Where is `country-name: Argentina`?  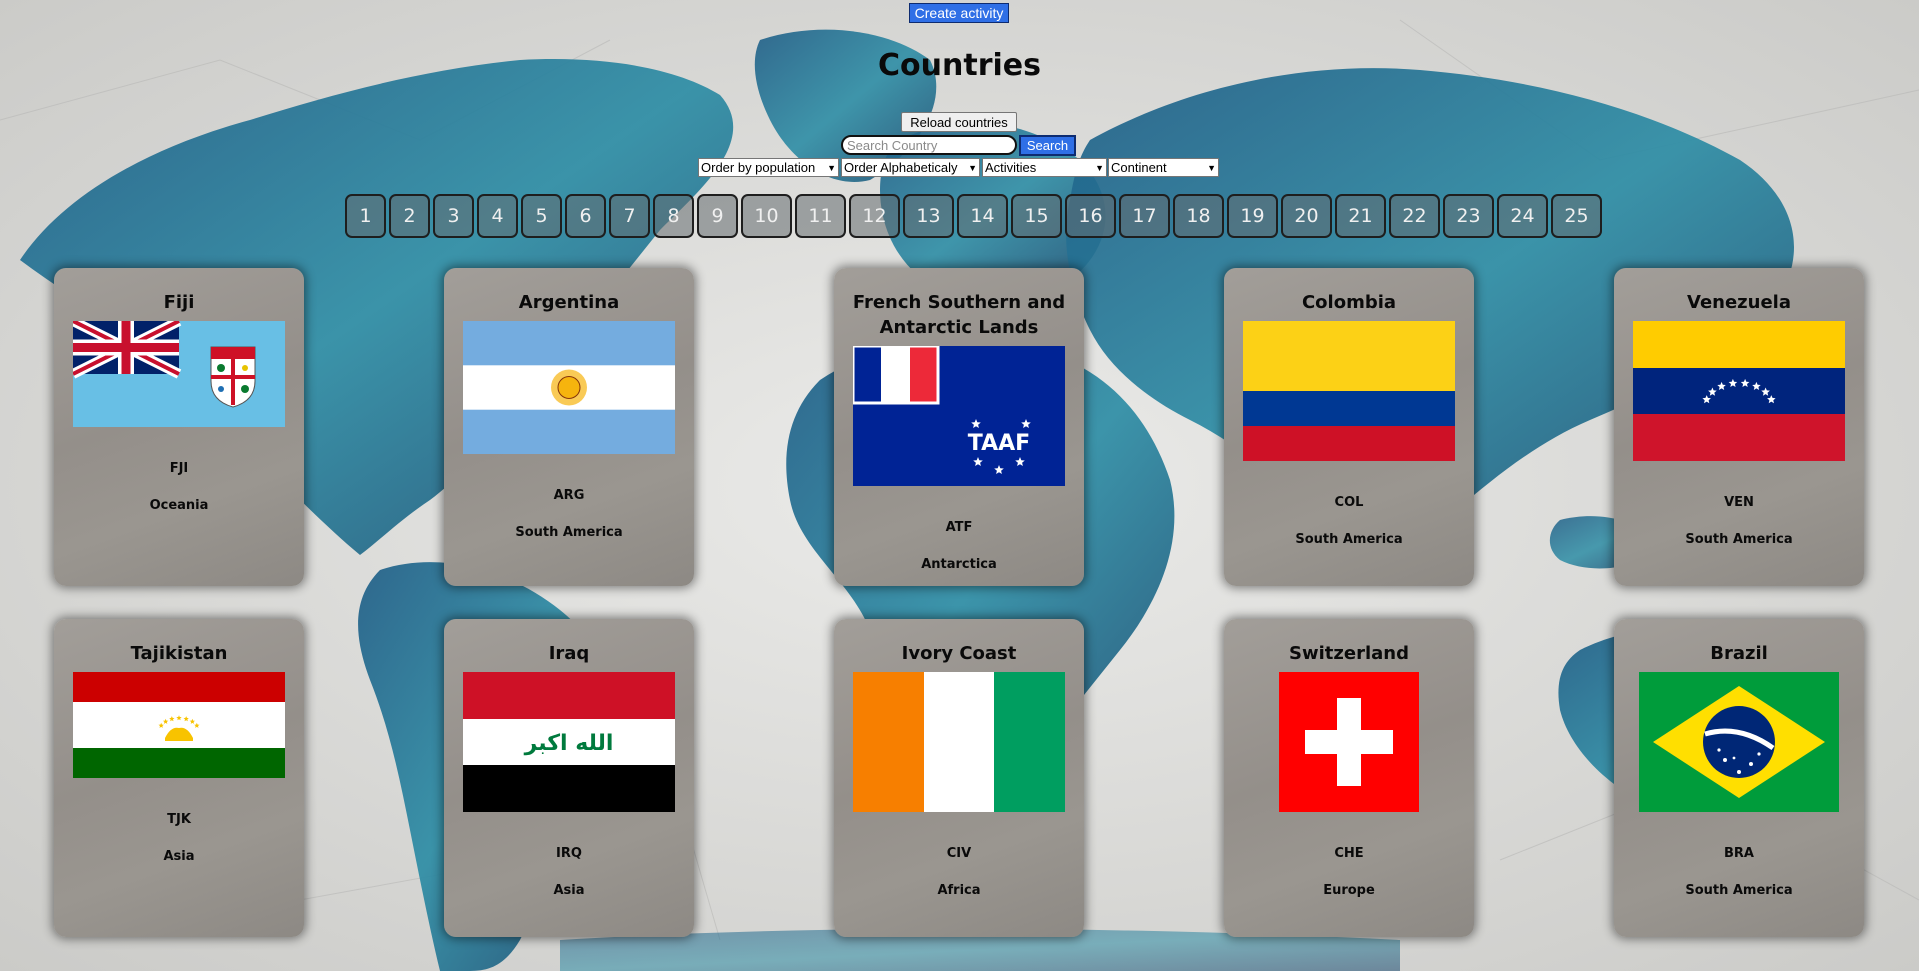 country-name: Argentina is located at coordinates (569, 302).